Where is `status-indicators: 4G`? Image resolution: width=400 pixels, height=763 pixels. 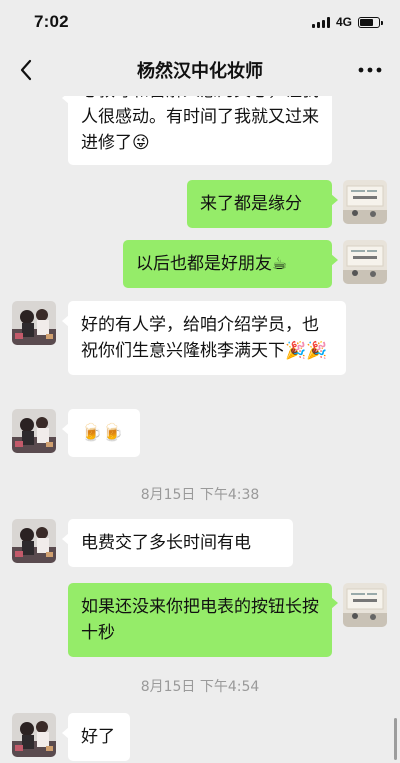 status-indicators: 4G is located at coordinates (347, 22).